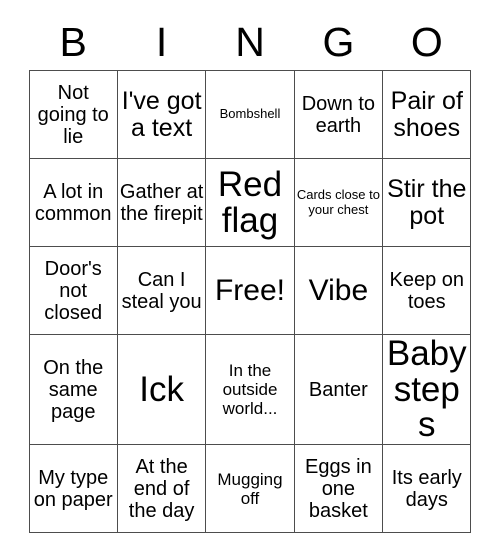 This screenshot has width=500, height=544. I want to click on bingo-cell-label: Mugging off, so click(250, 488).